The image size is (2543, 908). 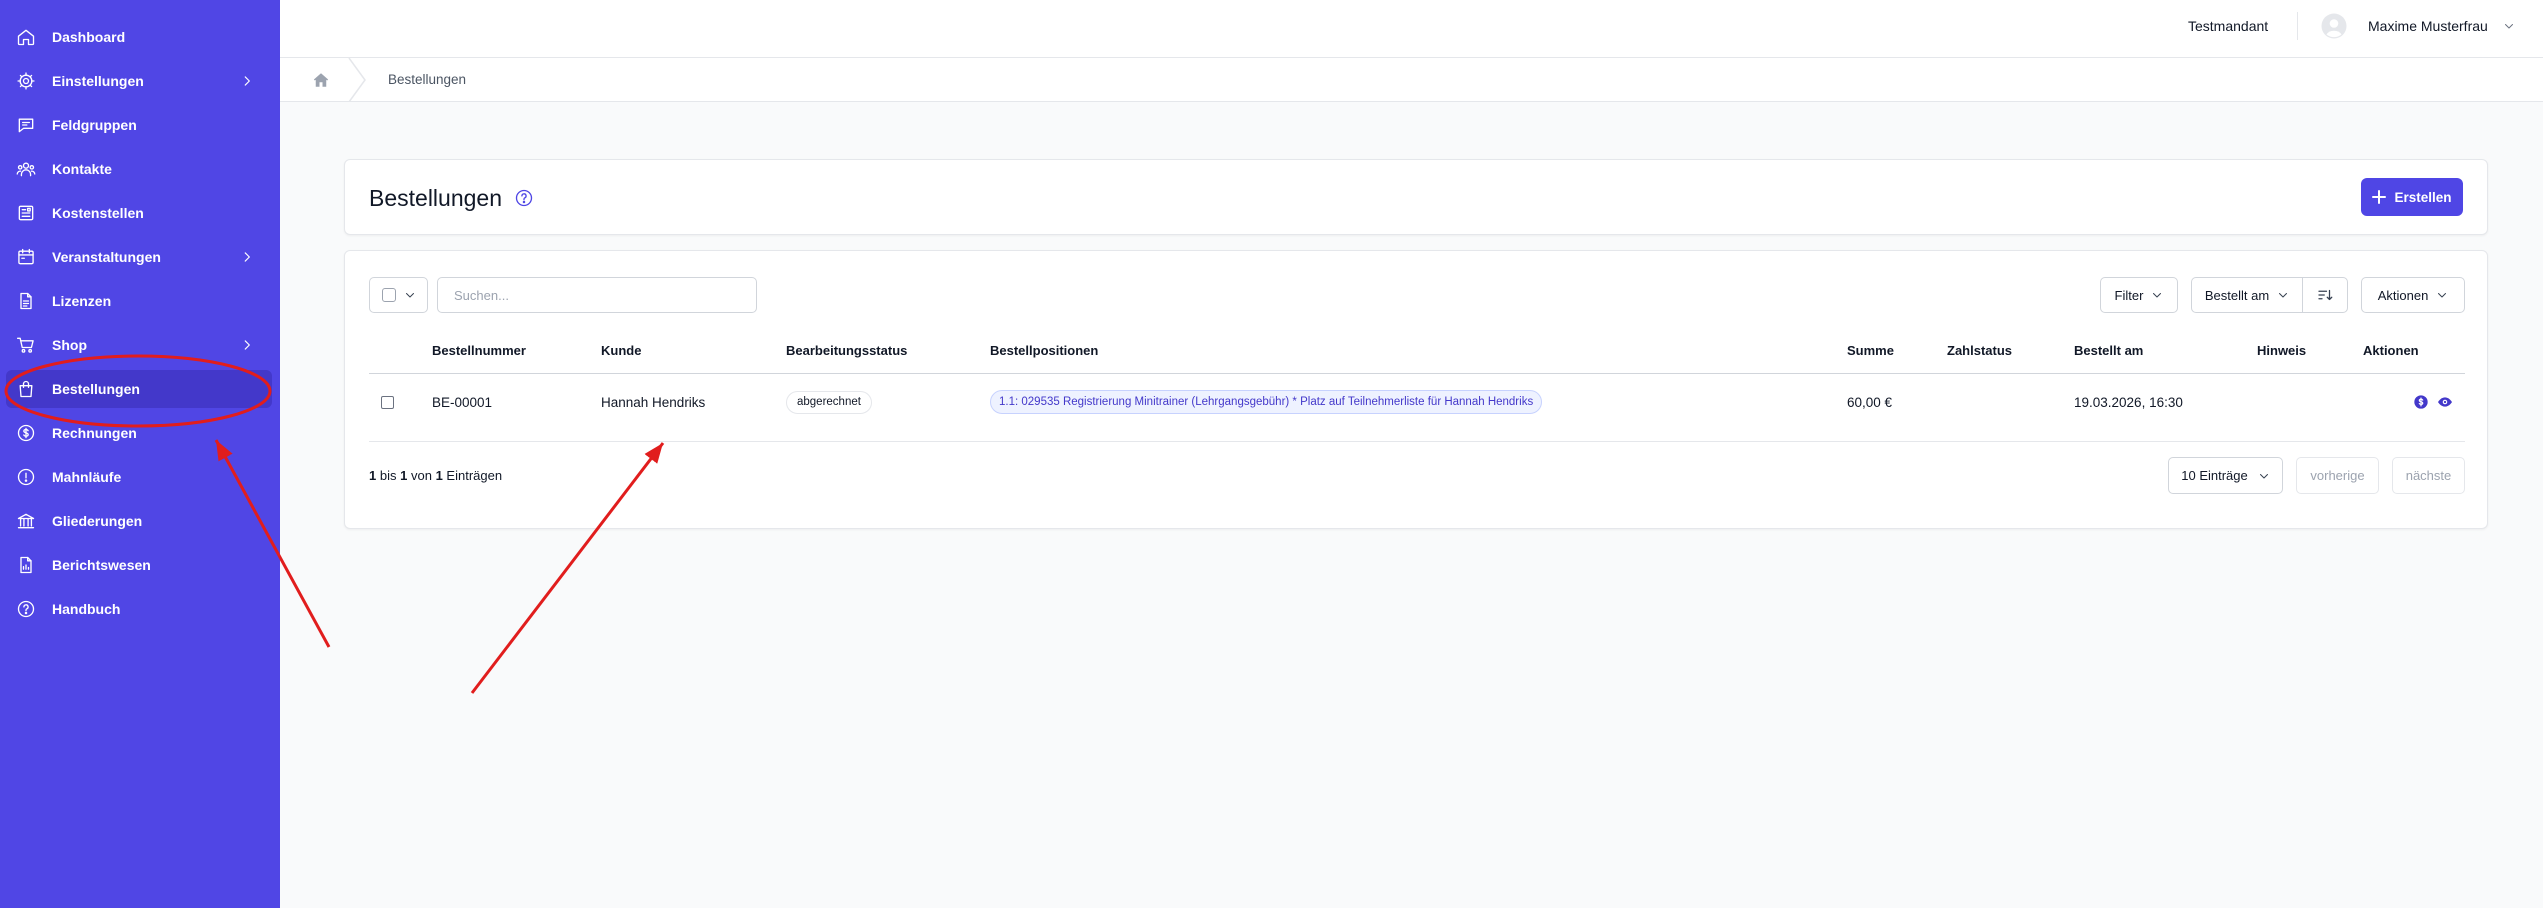 What do you see at coordinates (621, 350) in the screenshot?
I see `column-header-kunde: Kunde` at bounding box center [621, 350].